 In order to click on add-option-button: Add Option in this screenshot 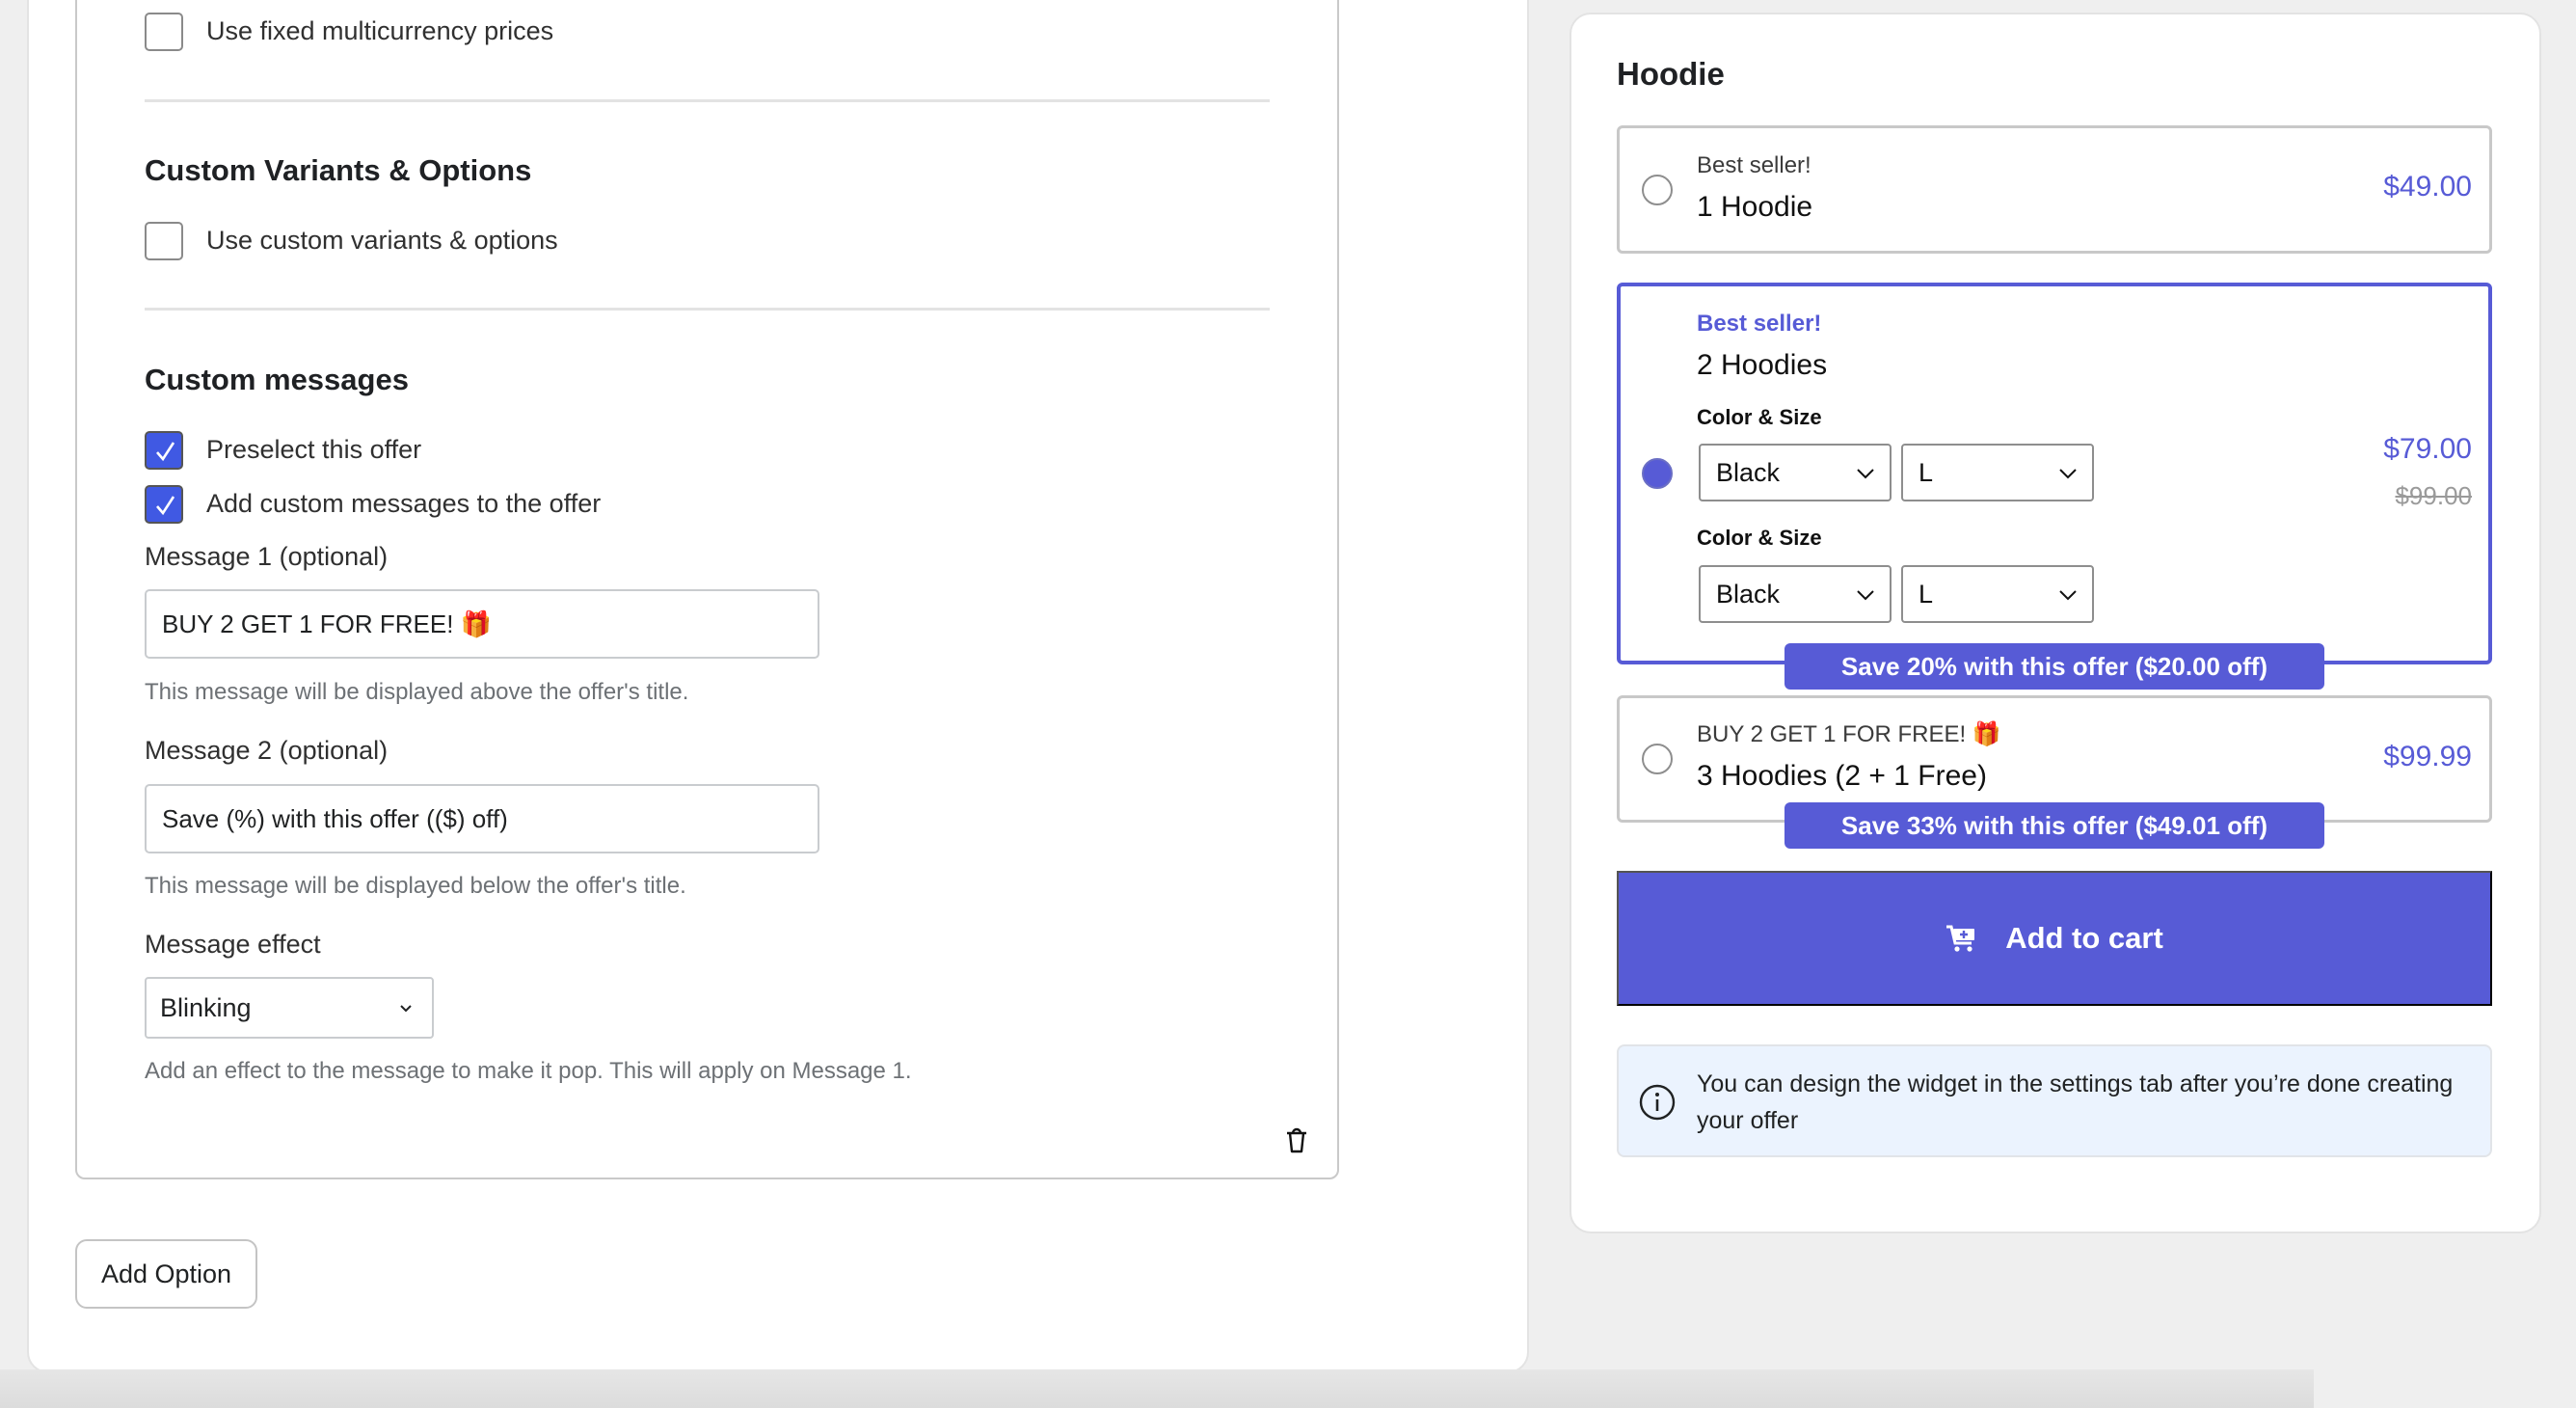, I will do `click(166, 1274)`.